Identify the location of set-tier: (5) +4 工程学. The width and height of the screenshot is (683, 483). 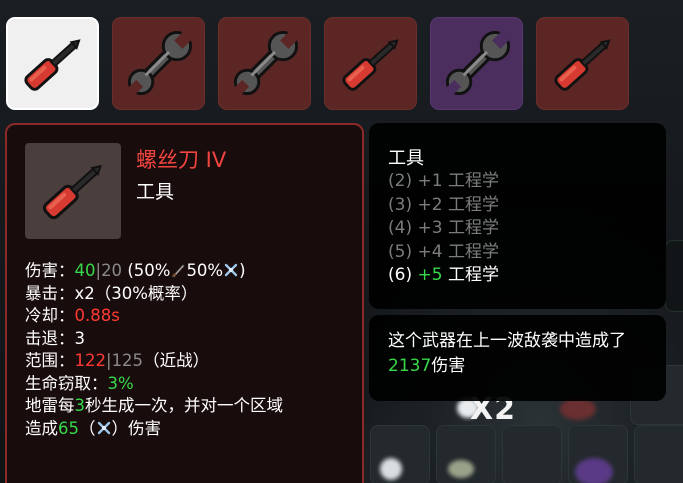
(443, 253).